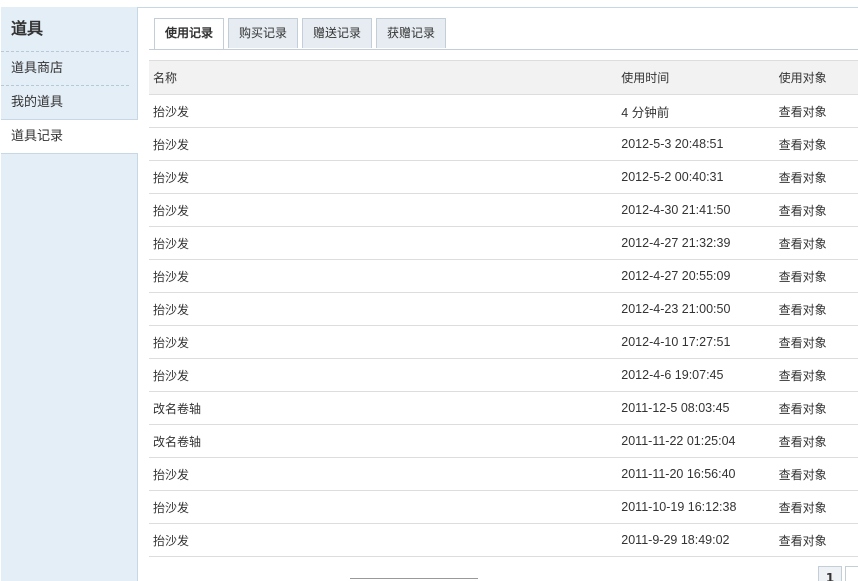  I want to click on tabs-divider, so click(503, 49).